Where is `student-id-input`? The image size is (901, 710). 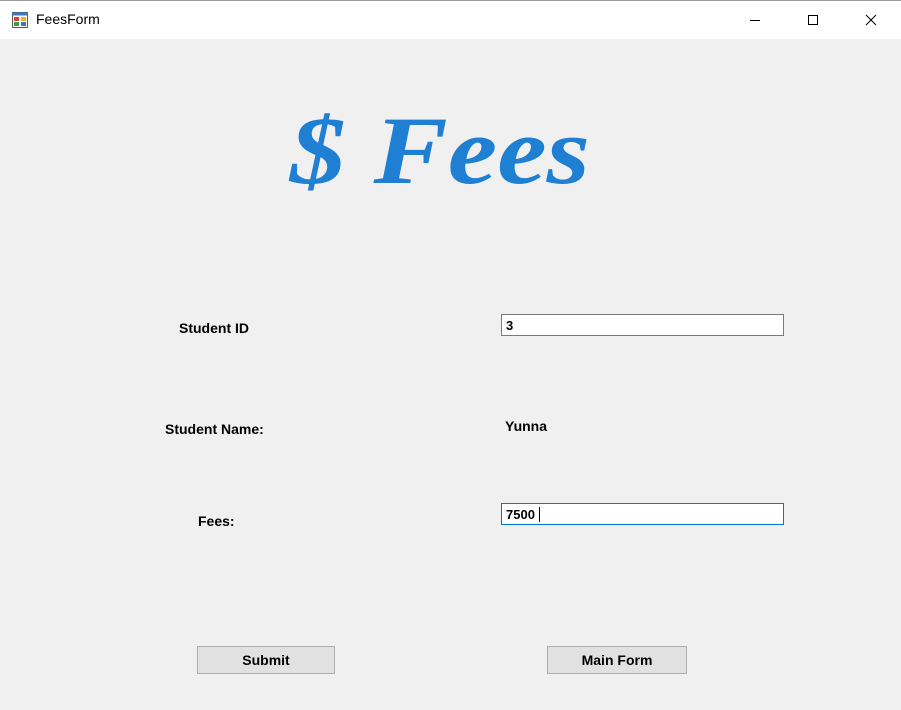
student-id-input is located at coordinates (642, 325).